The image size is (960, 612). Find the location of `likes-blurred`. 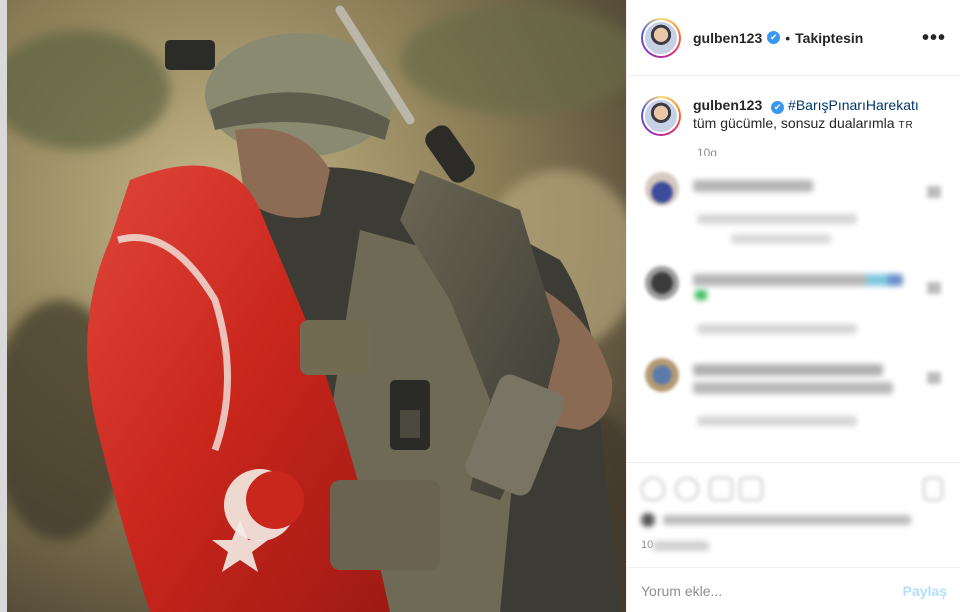

likes-blurred is located at coordinates (791, 520).